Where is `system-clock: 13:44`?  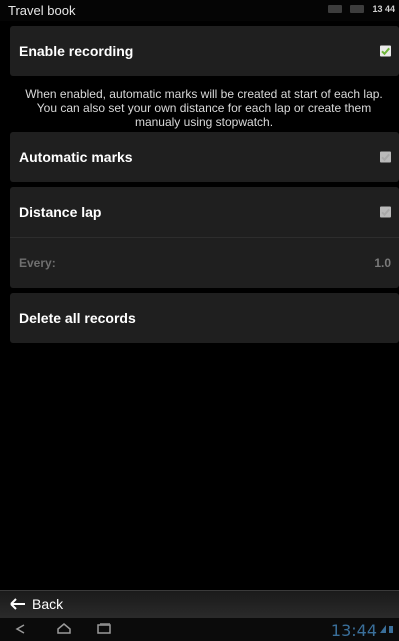 system-clock: 13:44 is located at coordinates (353, 630).